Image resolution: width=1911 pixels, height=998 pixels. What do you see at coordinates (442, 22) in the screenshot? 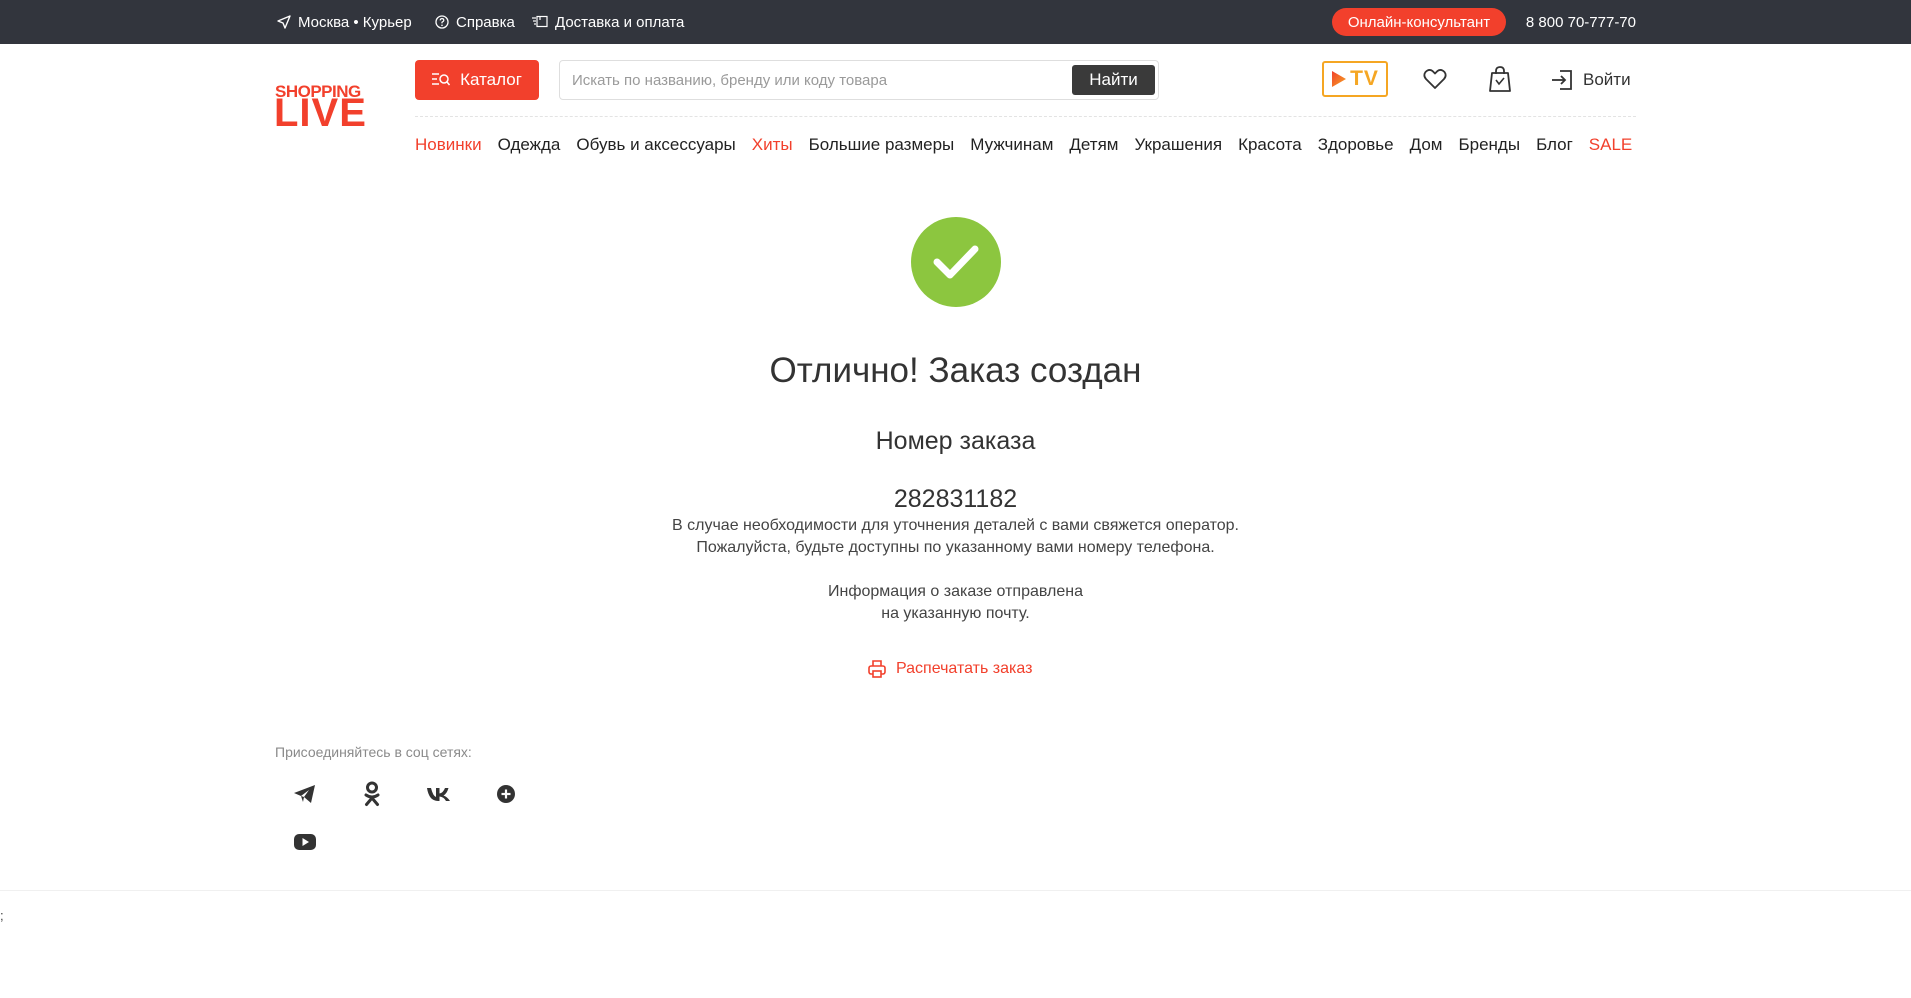
I see `question-icon` at bounding box center [442, 22].